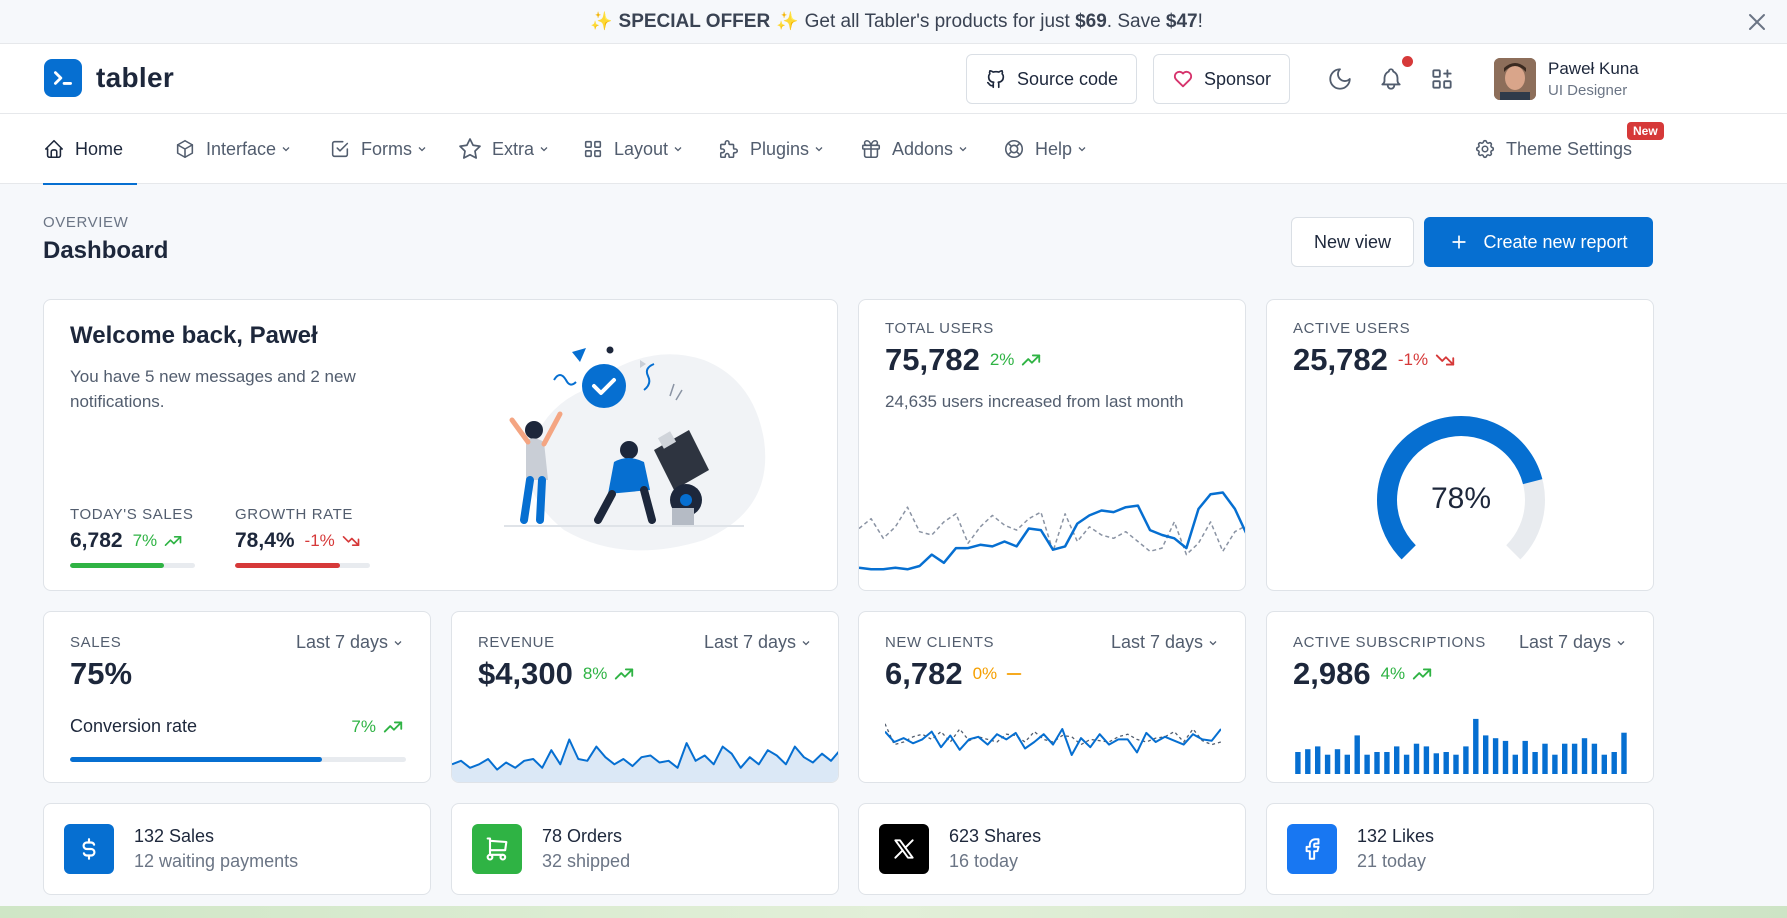 Image resolution: width=1787 pixels, height=918 pixels. Describe the element at coordinates (609, 674) in the screenshot. I see `trend-up: 8%` at that location.